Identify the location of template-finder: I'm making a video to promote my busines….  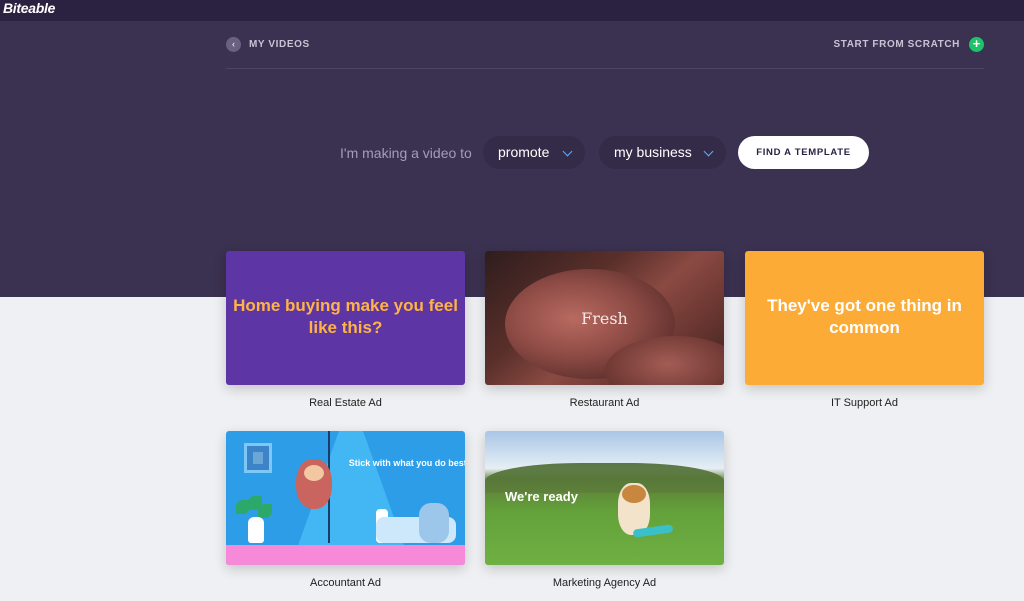
(512, 152).